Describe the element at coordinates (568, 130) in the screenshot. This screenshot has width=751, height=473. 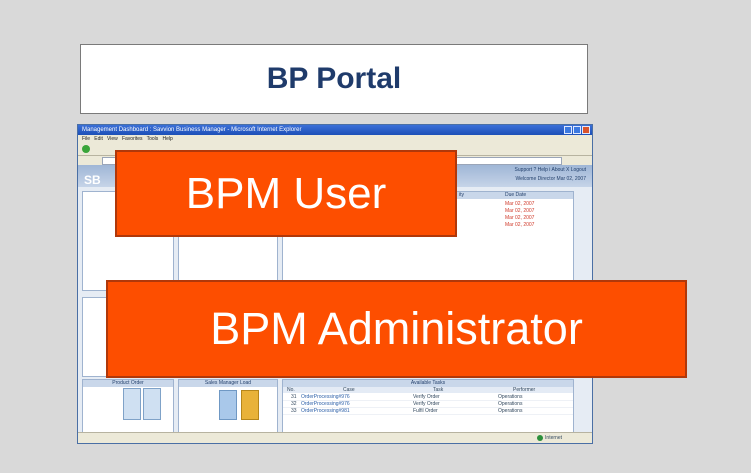
I see `minimize-icon` at that location.